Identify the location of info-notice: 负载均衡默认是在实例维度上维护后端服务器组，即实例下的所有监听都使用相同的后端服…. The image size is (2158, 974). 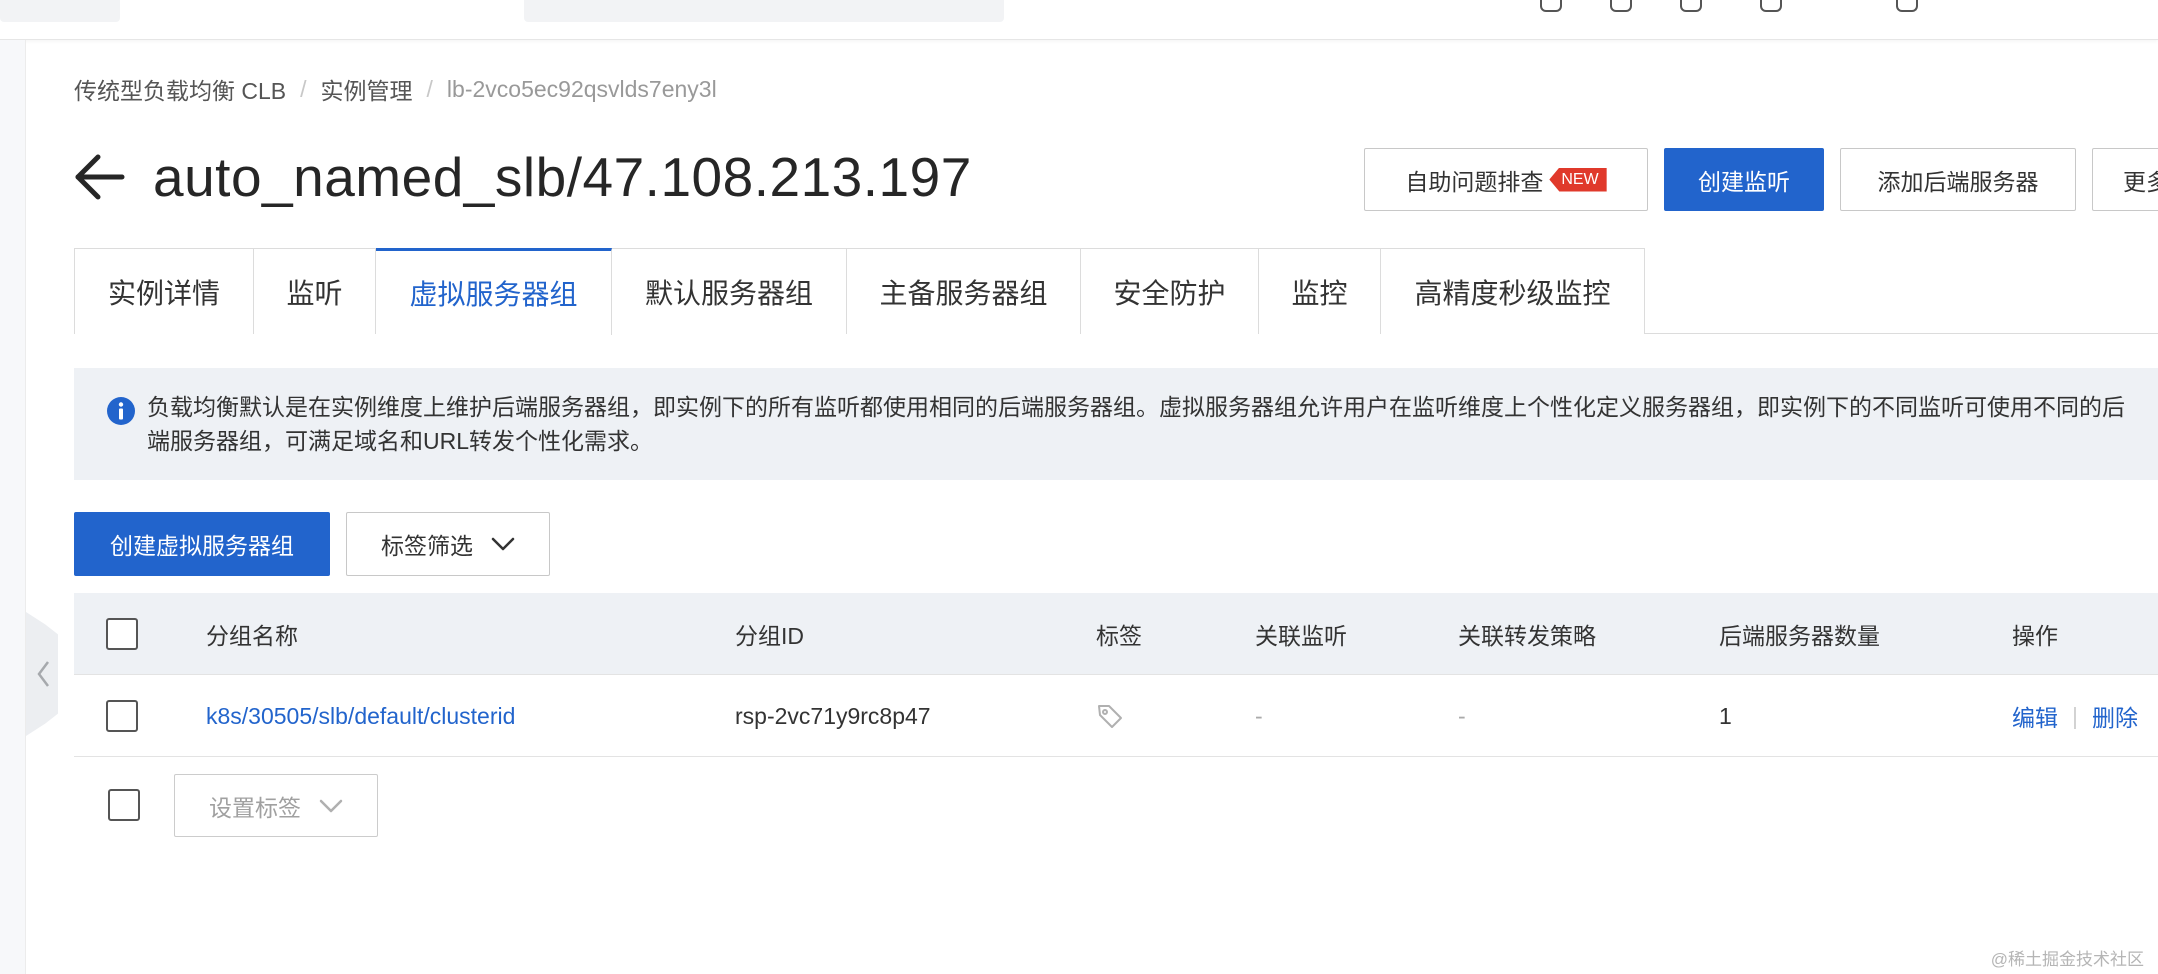
(1116, 424).